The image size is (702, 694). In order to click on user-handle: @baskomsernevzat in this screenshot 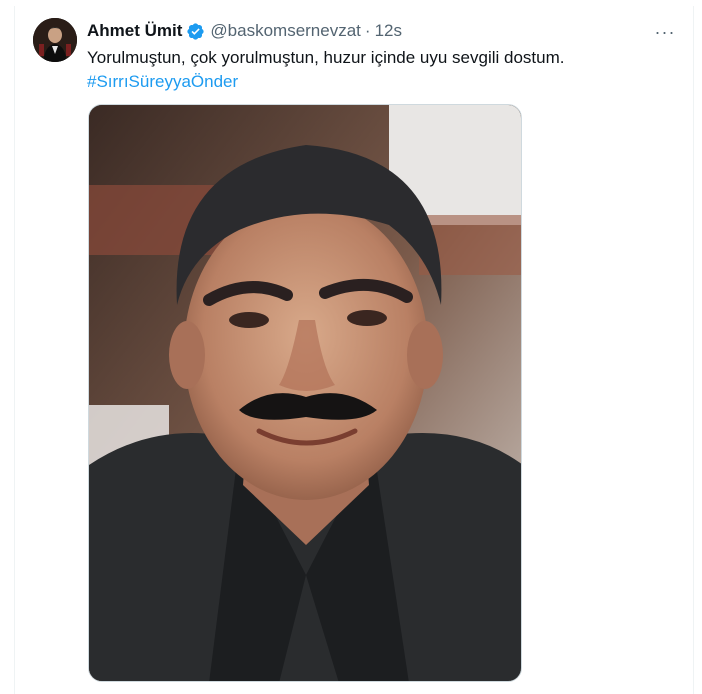, I will do `click(285, 31)`.